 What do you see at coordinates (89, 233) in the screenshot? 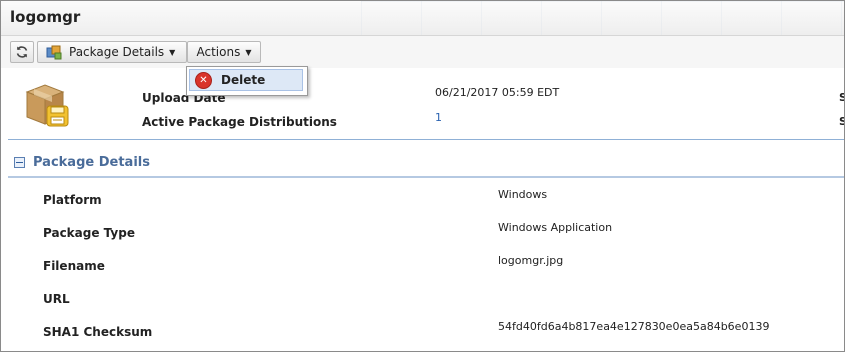
I see `detail-label-package-type: Package Type` at bounding box center [89, 233].